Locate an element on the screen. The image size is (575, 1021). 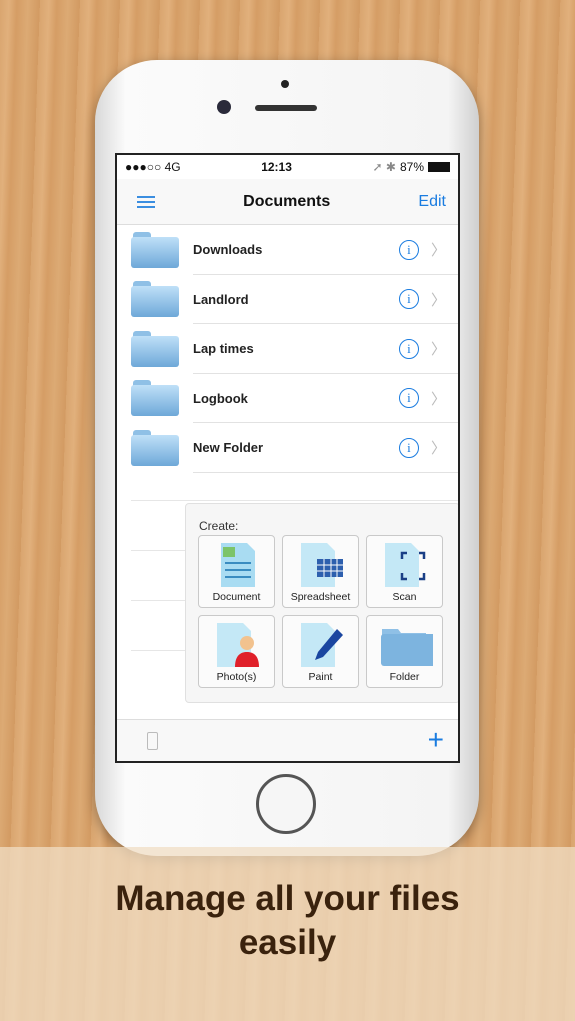
create-photos-button: Photo(s) is located at coordinates (236, 651).